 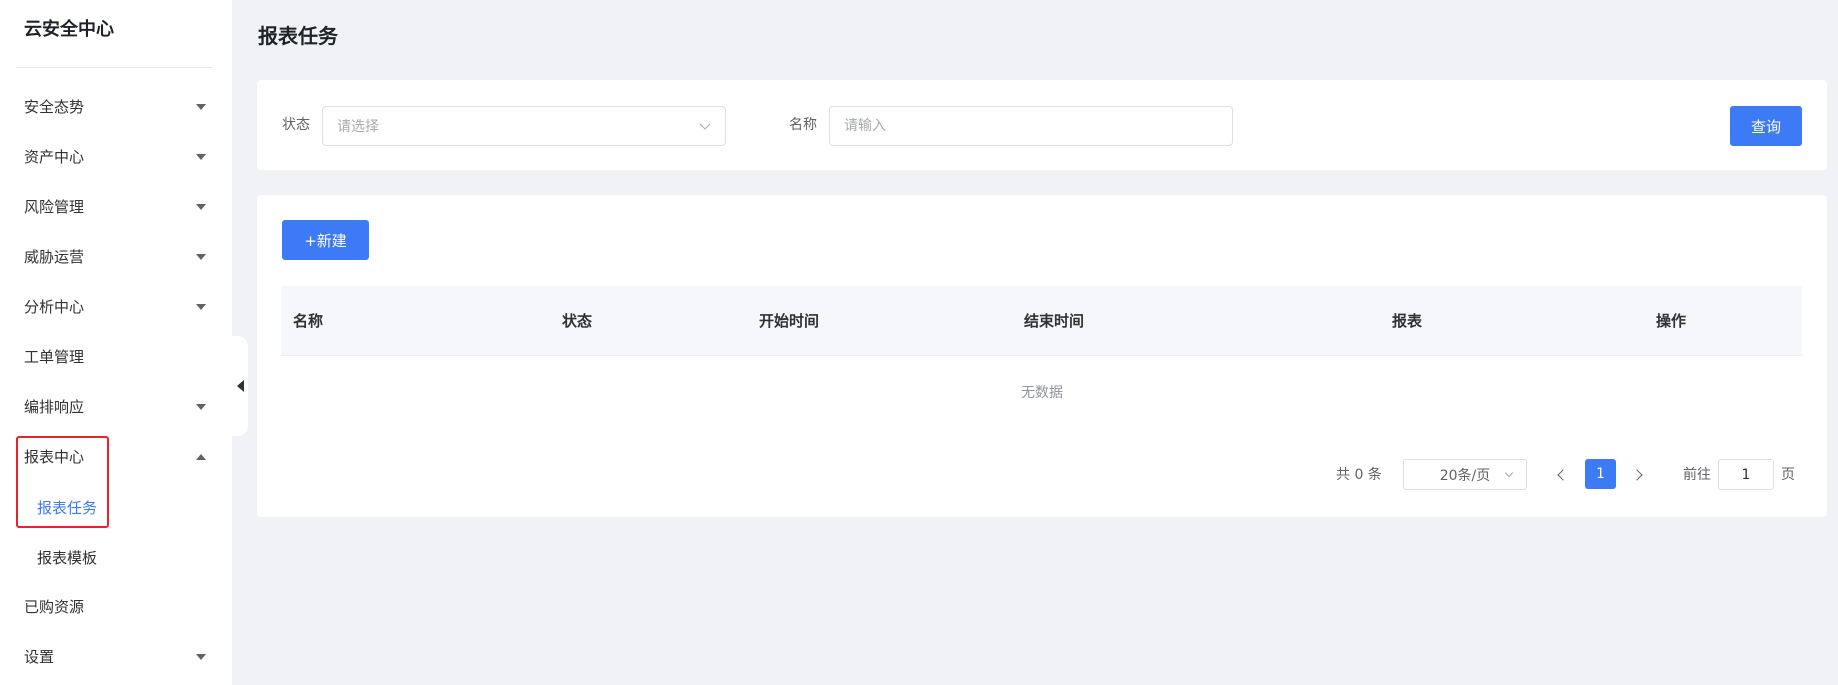 I want to click on status-label: 状态, so click(x=296, y=125).